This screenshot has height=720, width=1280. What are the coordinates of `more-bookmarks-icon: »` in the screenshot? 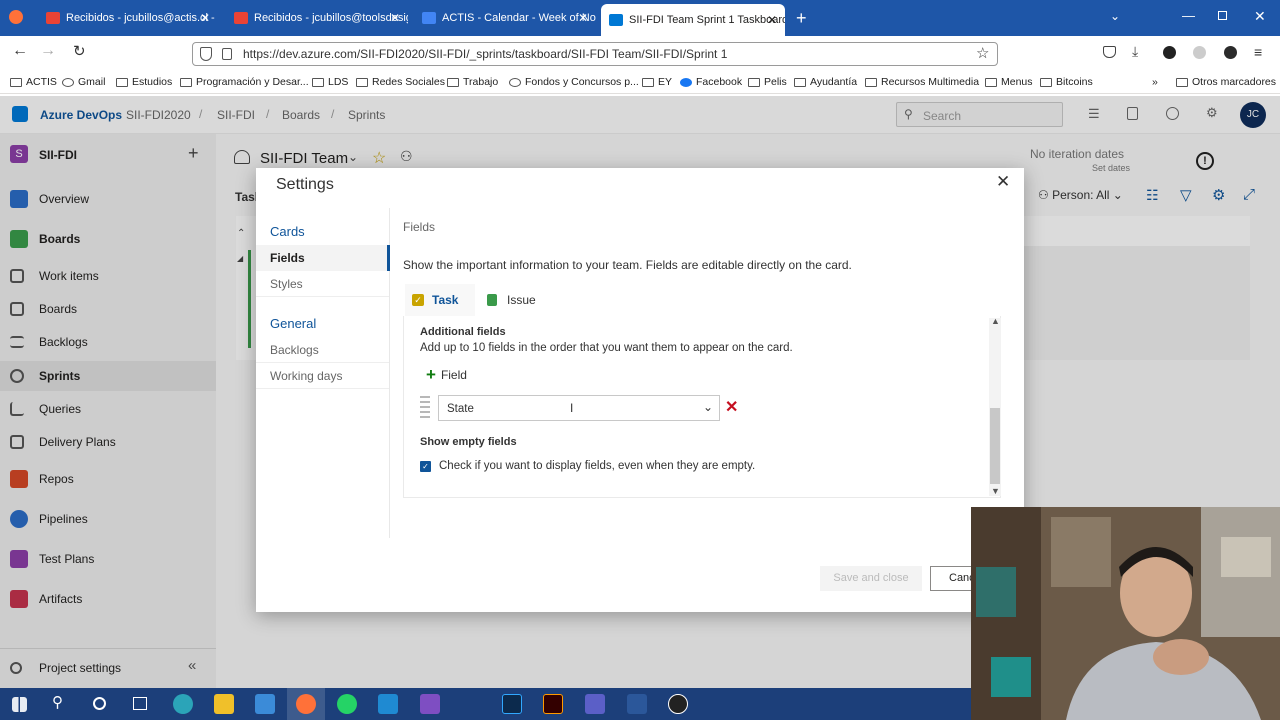 It's located at (1155, 82).